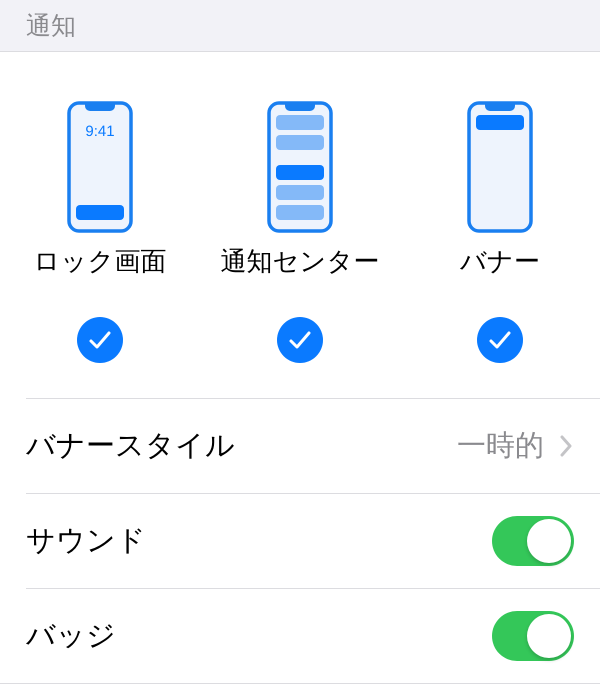 The height and width of the screenshot is (684, 600). I want to click on row-label: バッジ, so click(71, 635).